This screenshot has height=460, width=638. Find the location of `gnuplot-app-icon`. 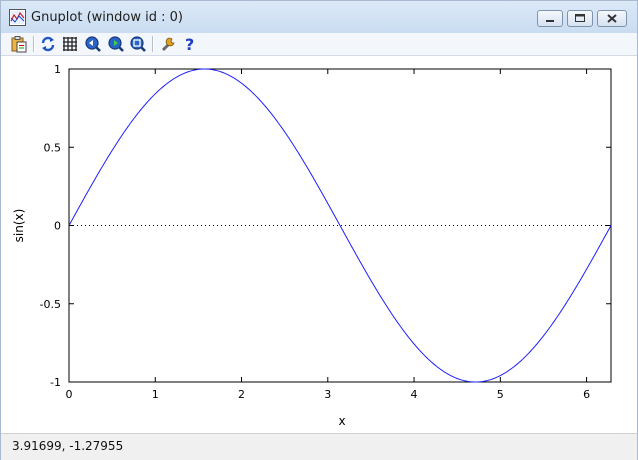

gnuplot-app-icon is located at coordinates (17, 17).